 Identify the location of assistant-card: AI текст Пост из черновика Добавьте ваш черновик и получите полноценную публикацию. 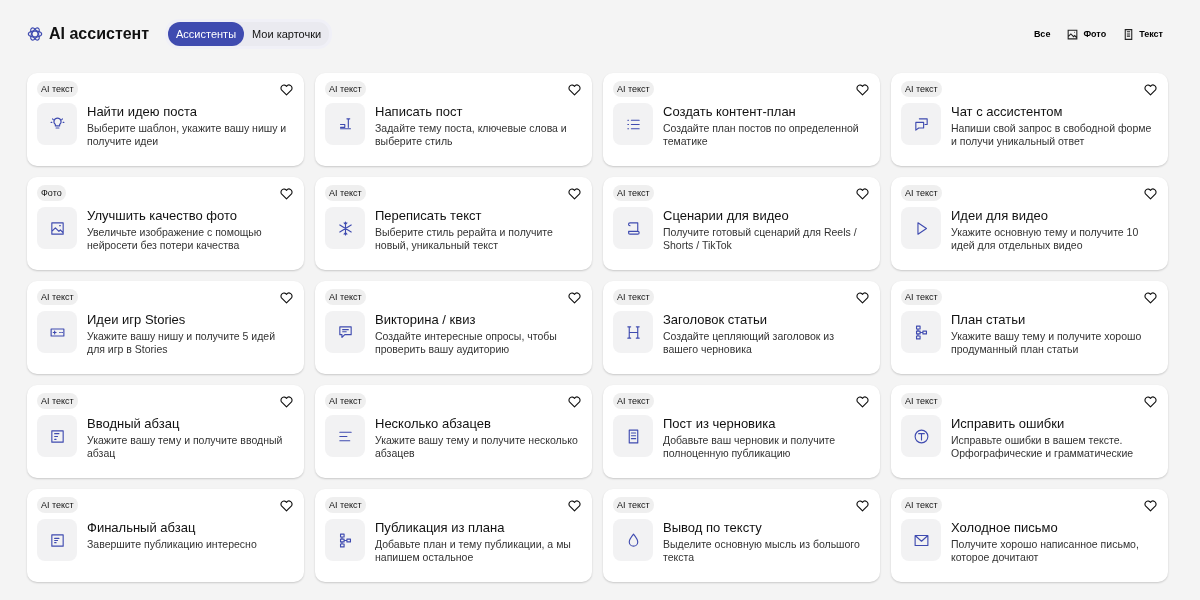
(741, 431).